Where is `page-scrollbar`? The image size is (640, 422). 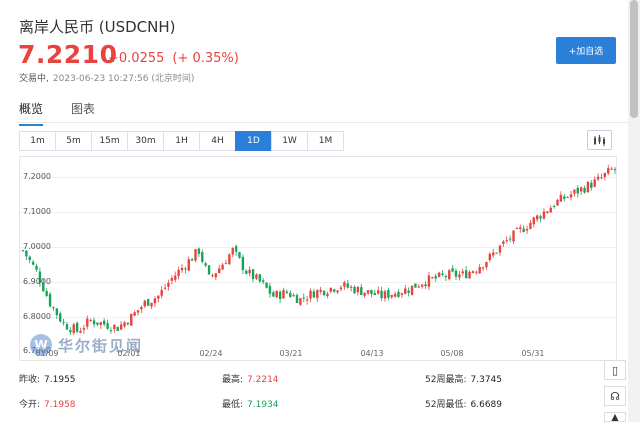
page-scrollbar is located at coordinates (634, 211).